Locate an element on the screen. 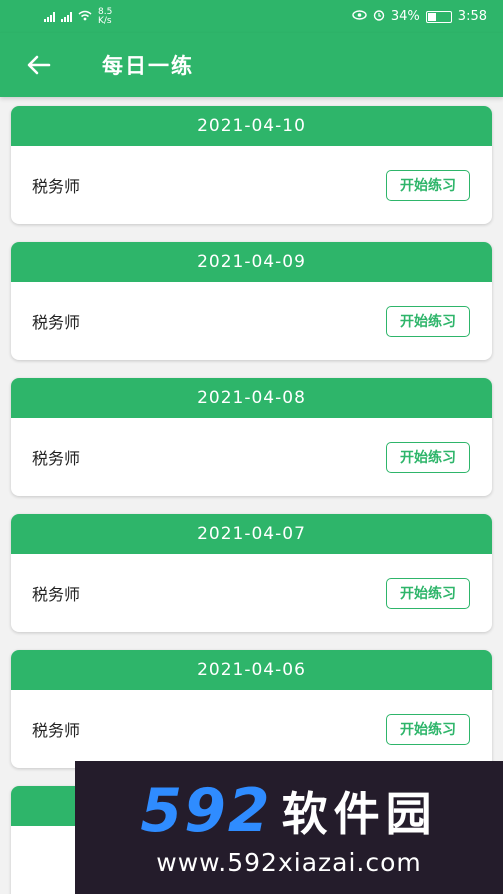 The width and height of the screenshot is (503, 894). battery-fill is located at coordinates (431, 16).